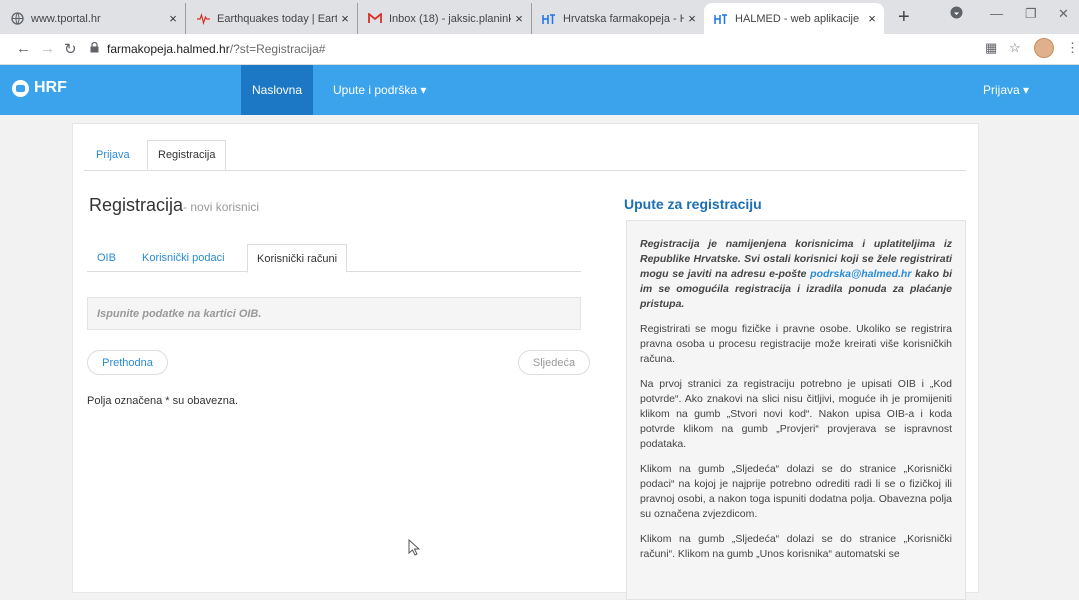  I want to click on browser-tab: Inbox (18) - jaksic.planink ×, so click(445, 18).